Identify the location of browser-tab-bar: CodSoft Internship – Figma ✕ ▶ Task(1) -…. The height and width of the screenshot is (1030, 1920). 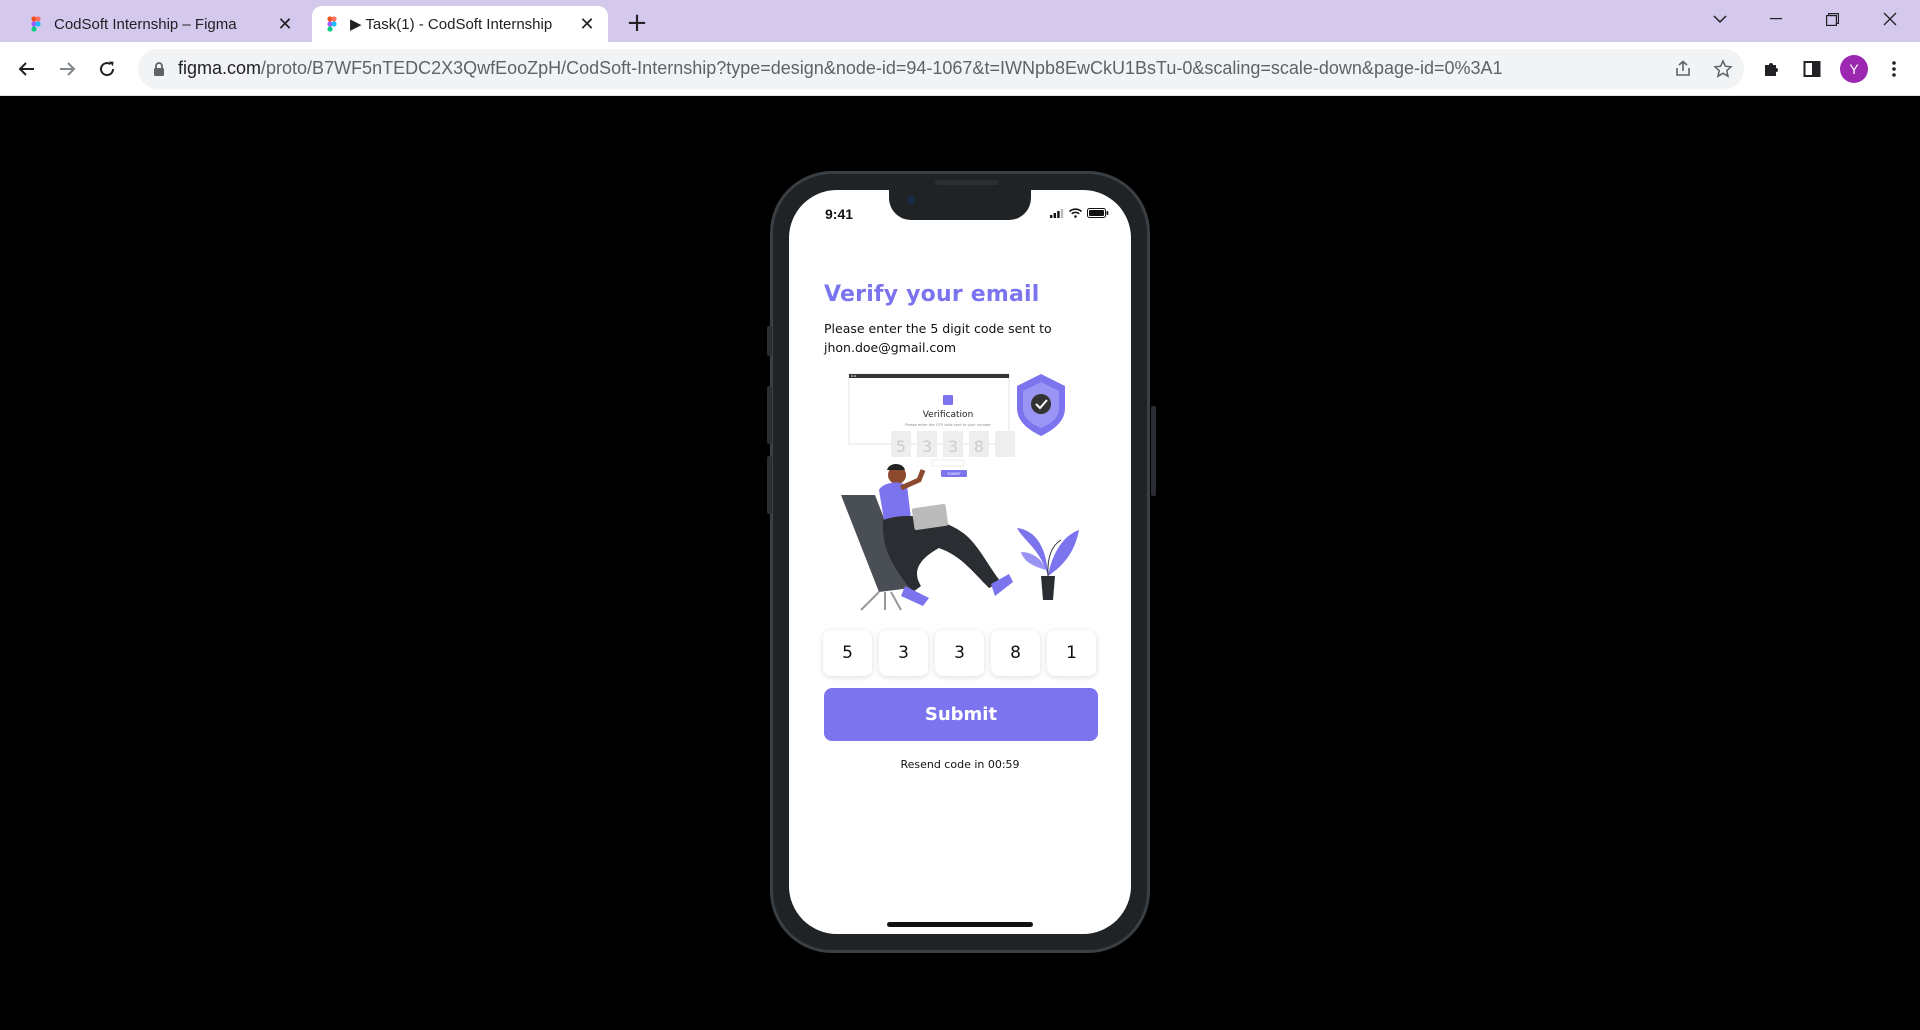
(960, 21).